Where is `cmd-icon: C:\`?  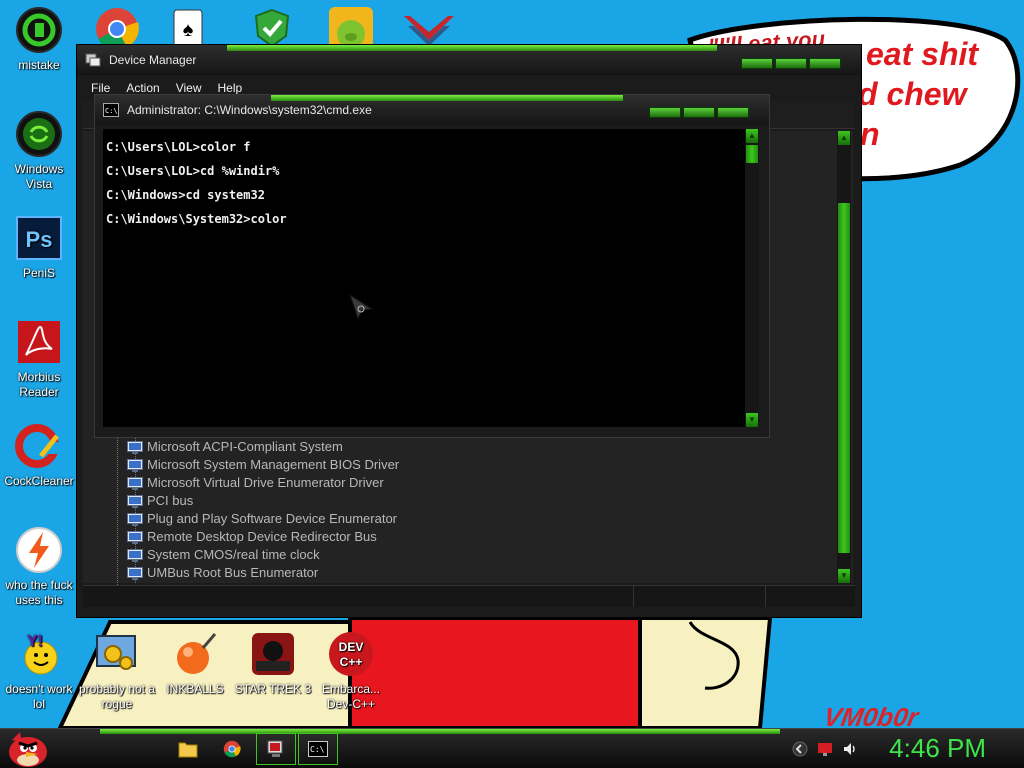 cmd-icon: C:\ is located at coordinates (318, 749).